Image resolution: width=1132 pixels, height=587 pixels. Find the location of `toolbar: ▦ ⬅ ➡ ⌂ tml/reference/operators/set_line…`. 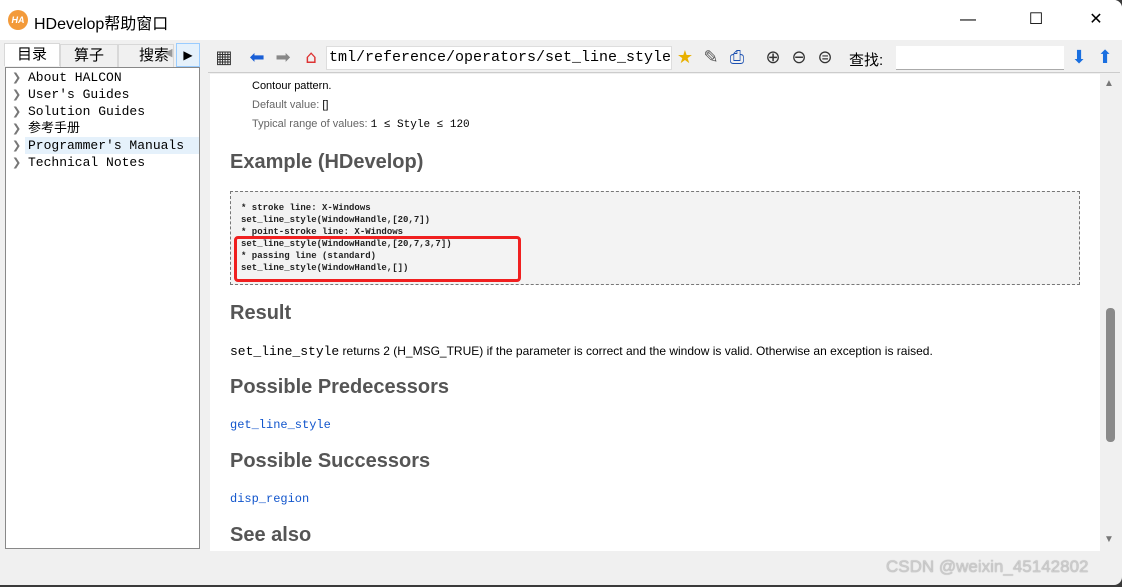

toolbar: ▦ ⬅ ➡ ⌂ tml/reference/operators/set_line… is located at coordinates (664, 58).